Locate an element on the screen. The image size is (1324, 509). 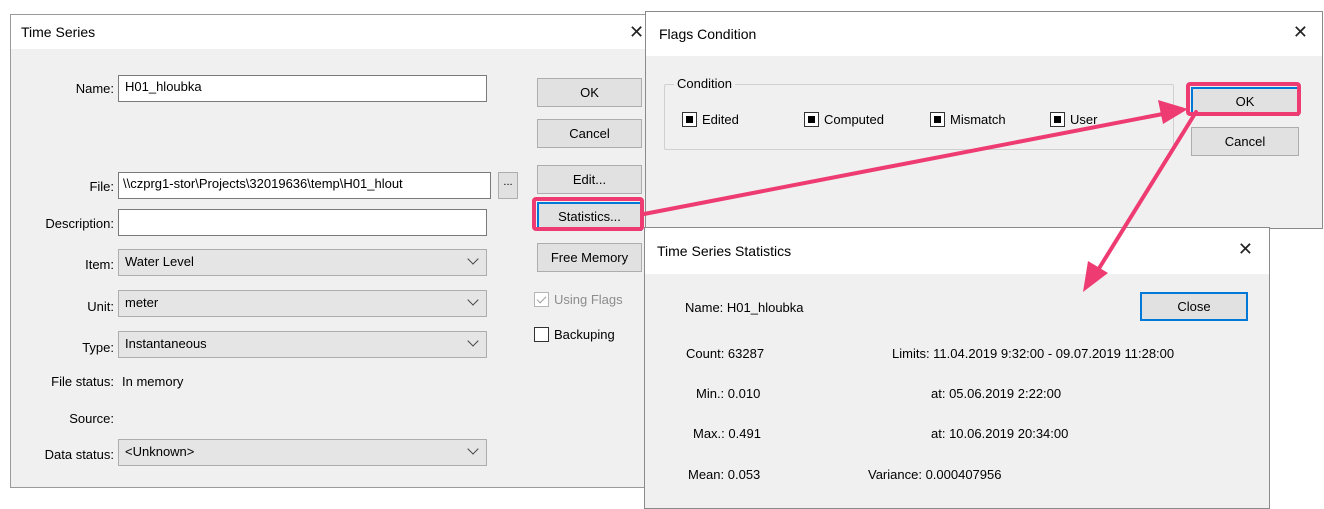
arrow-line-statistics-to-ok is located at coordinates (906, 163).